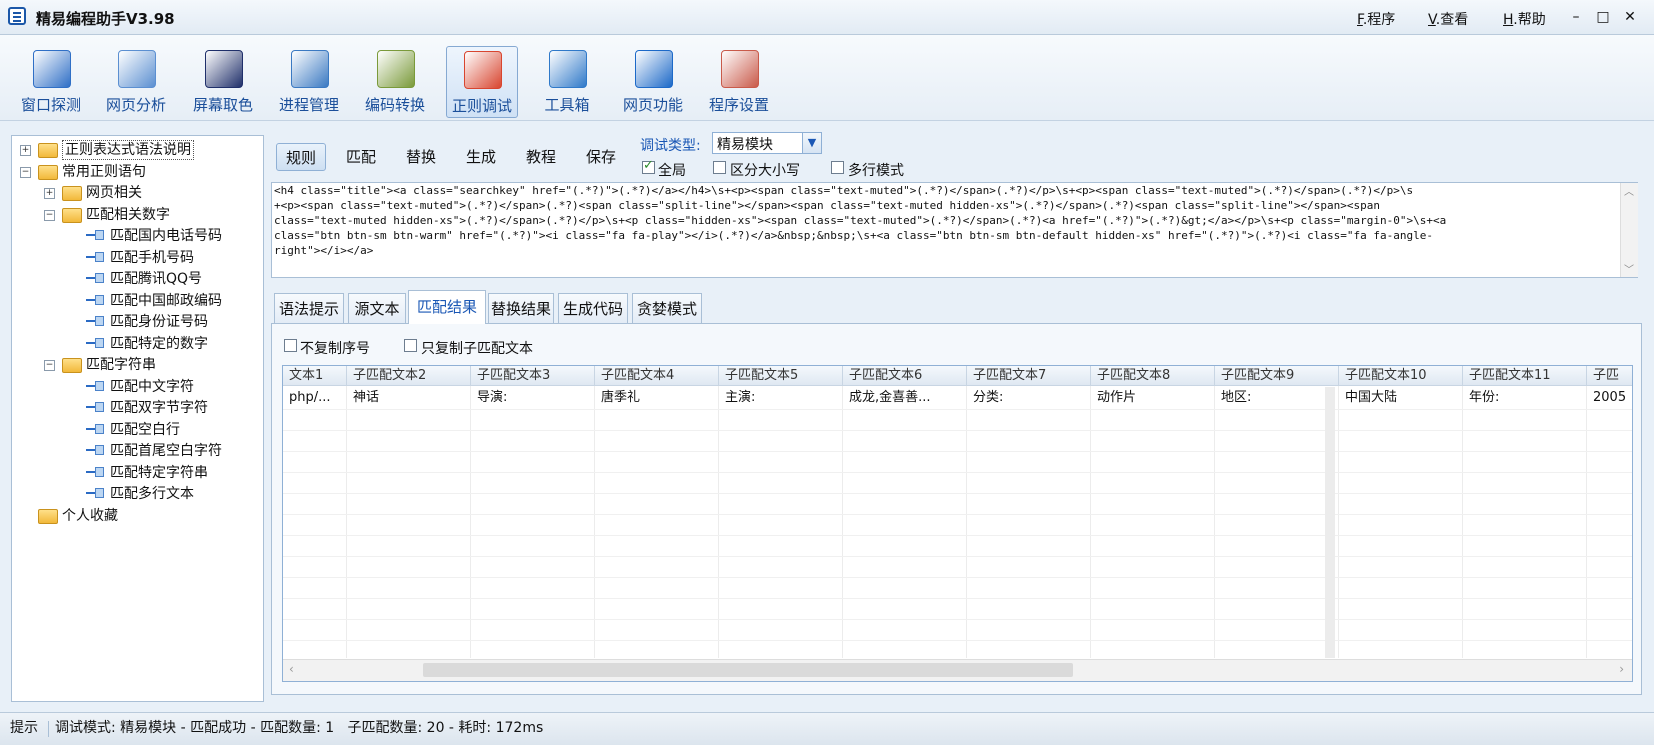 The width and height of the screenshot is (1654, 745). Describe the element at coordinates (136, 516) in the screenshot. I see `tree-node: 个人收藏` at that location.